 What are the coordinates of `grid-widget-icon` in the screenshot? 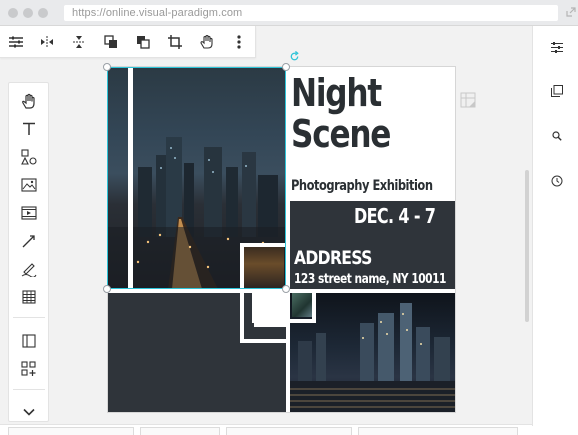 It's located at (468, 100).